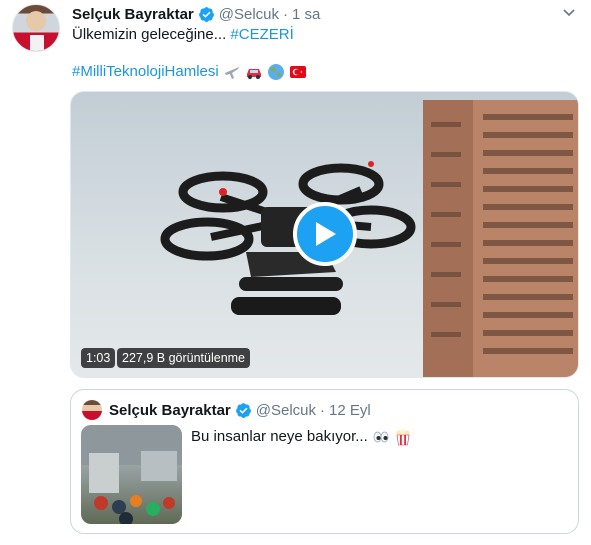  Describe the element at coordinates (275, 72) in the screenshot. I see `globe-emoji-icon` at that location.